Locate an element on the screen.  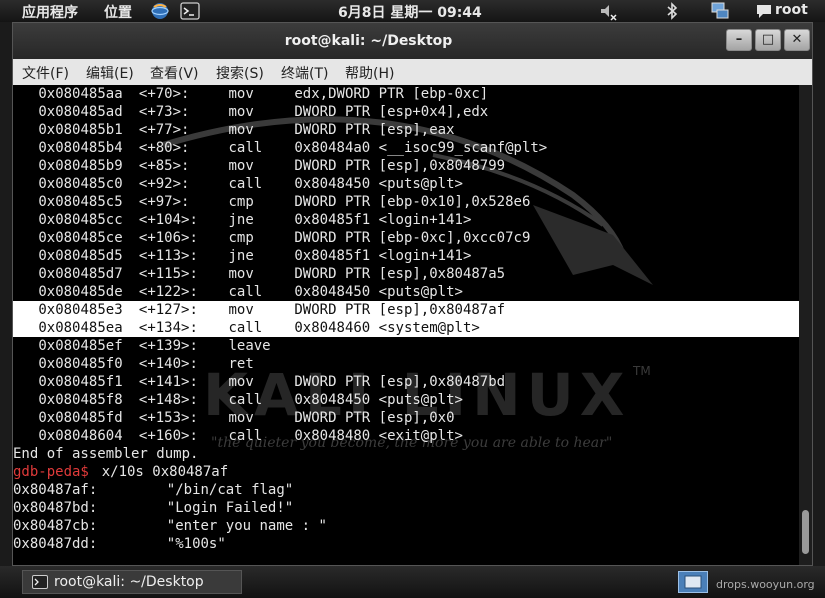
window-titlebar: root@kali: ~/Desktop – □ ✕ is located at coordinates (412, 41).